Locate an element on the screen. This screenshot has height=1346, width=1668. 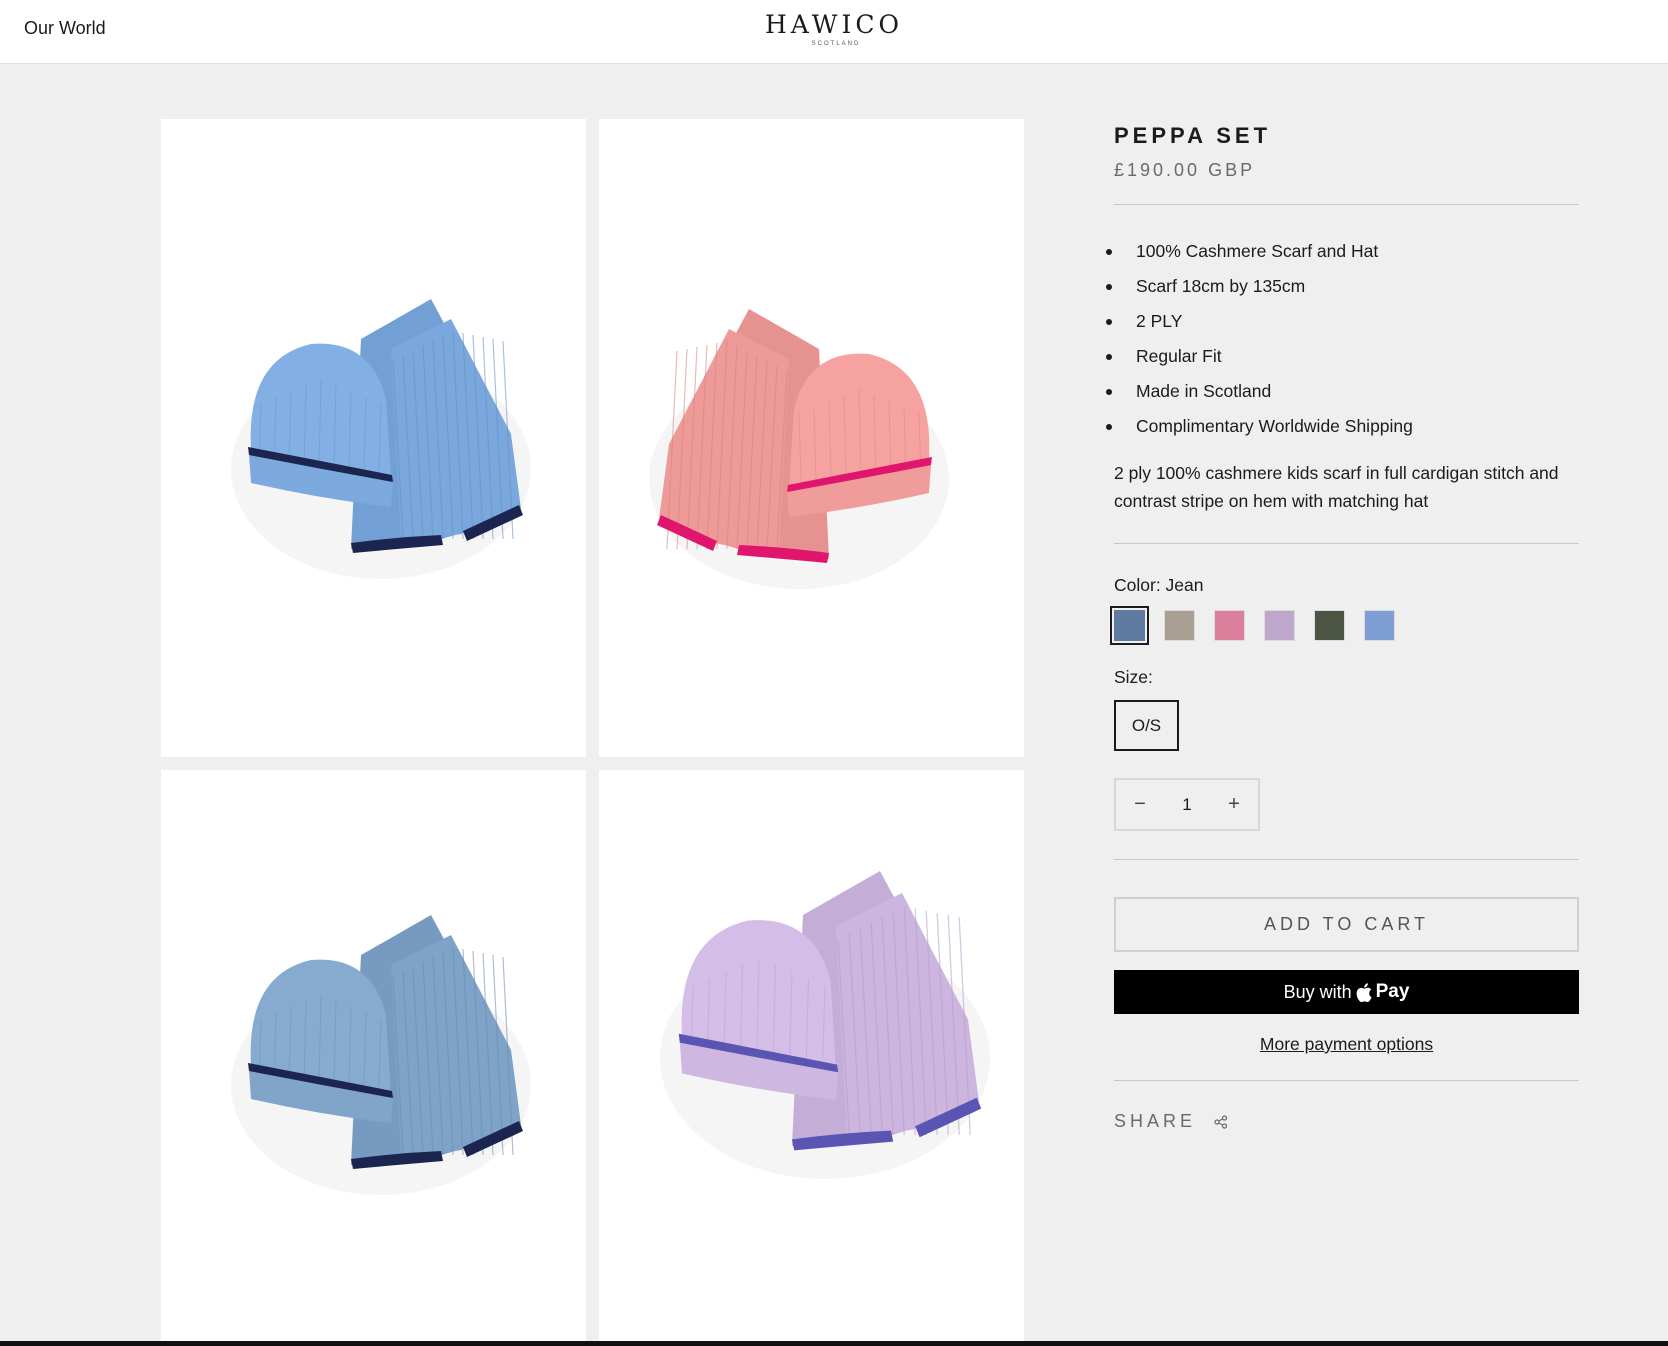
size-option-os: O/S is located at coordinates (1146, 725).